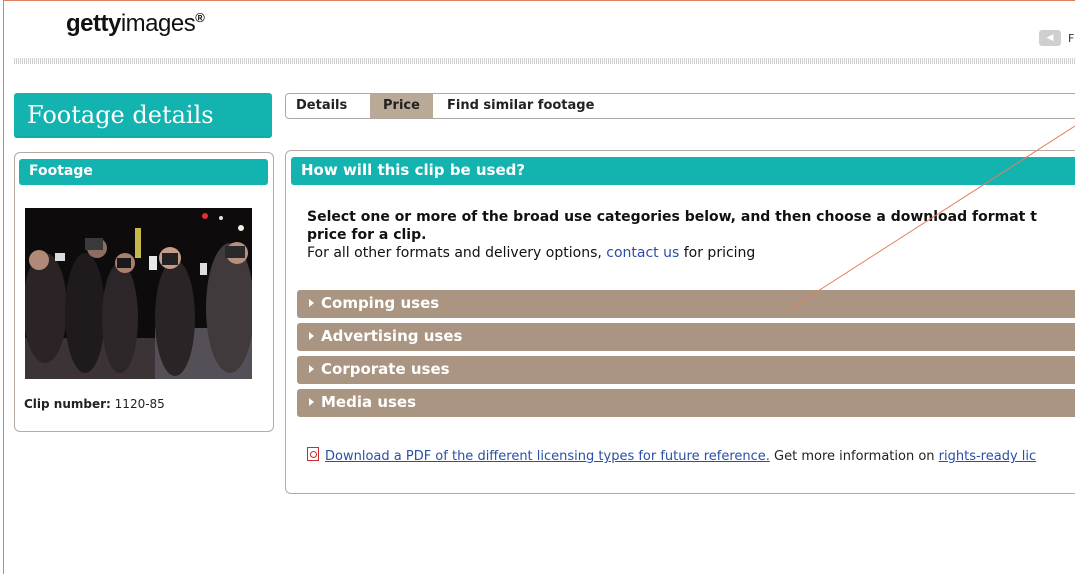 The width and height of the screenshot is (1075, 574). Describe the element at coordinates (367, 235) in the screenshot. I see `instruction-line-2: price for a clip.` at that location.